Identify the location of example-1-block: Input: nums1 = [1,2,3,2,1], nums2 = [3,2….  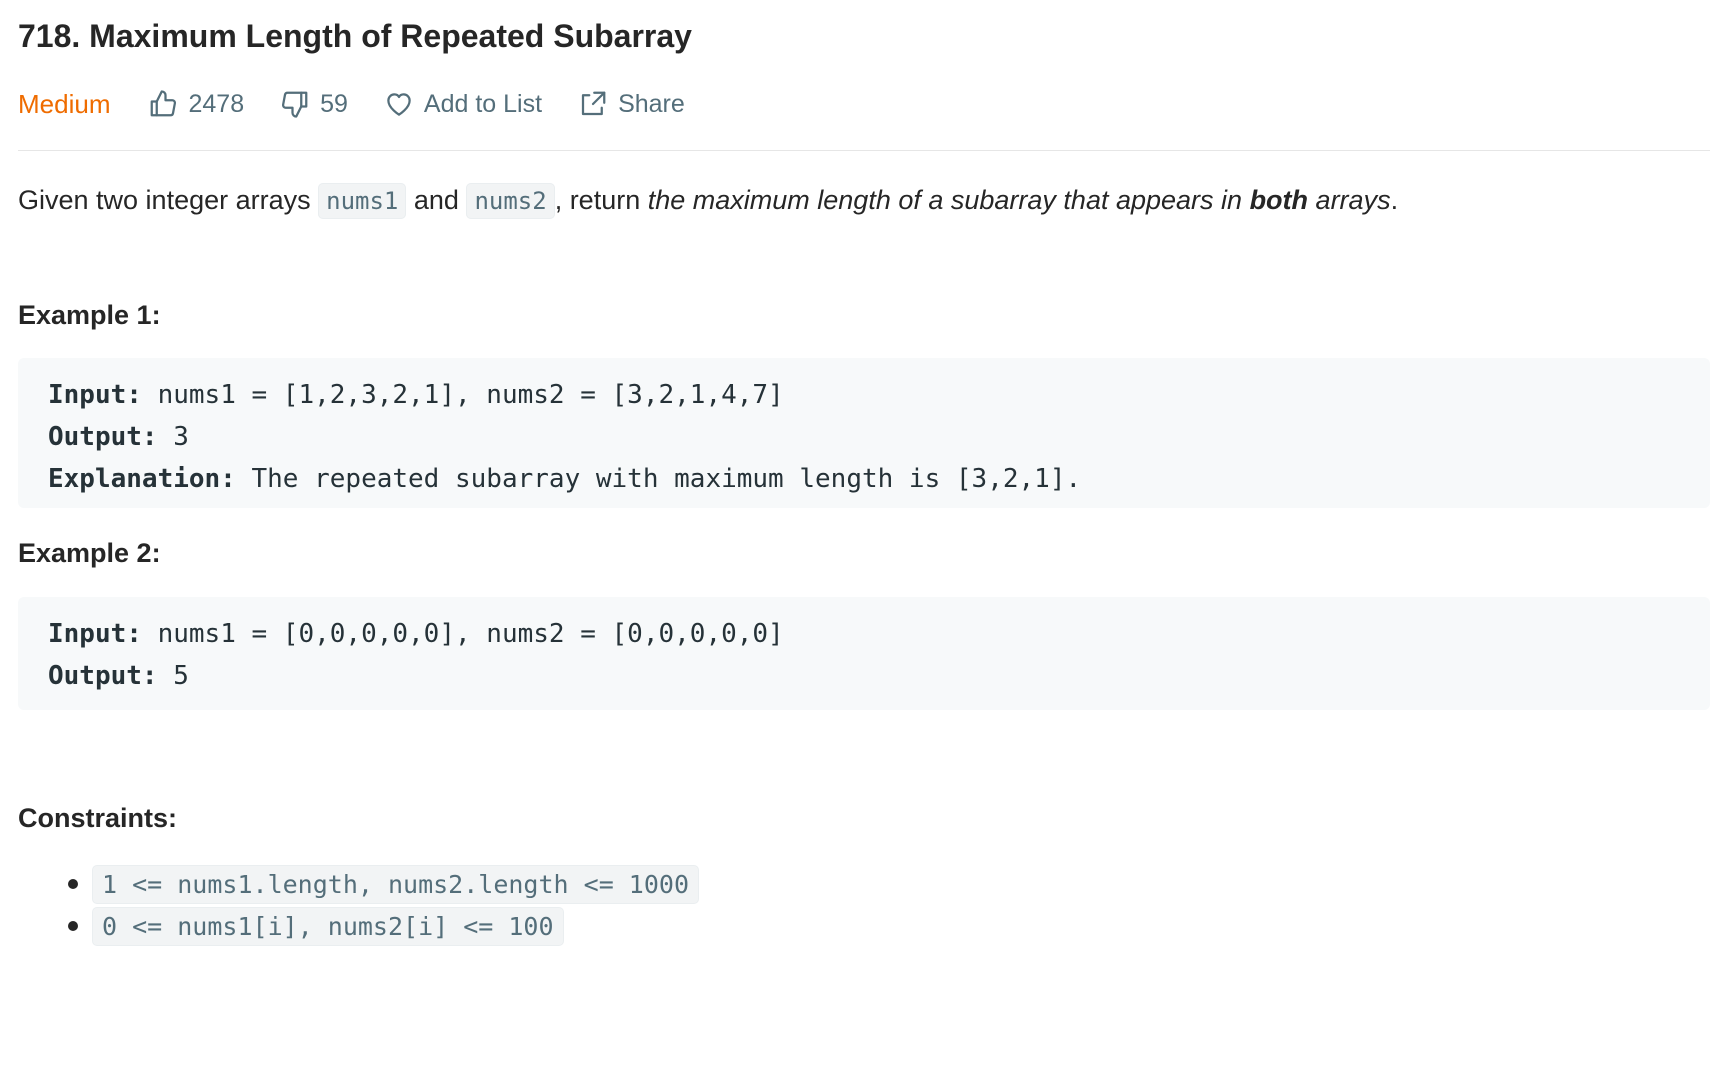
(864, 433).